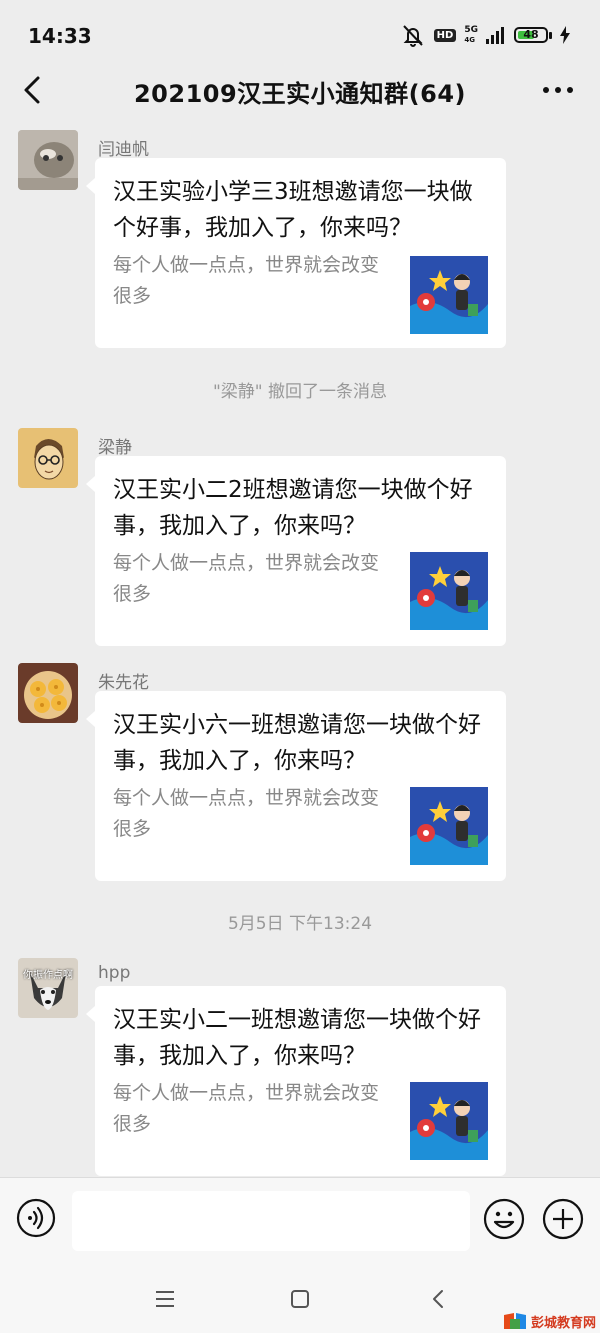  I want to click on status-time: 14:33, so click(60, 36).